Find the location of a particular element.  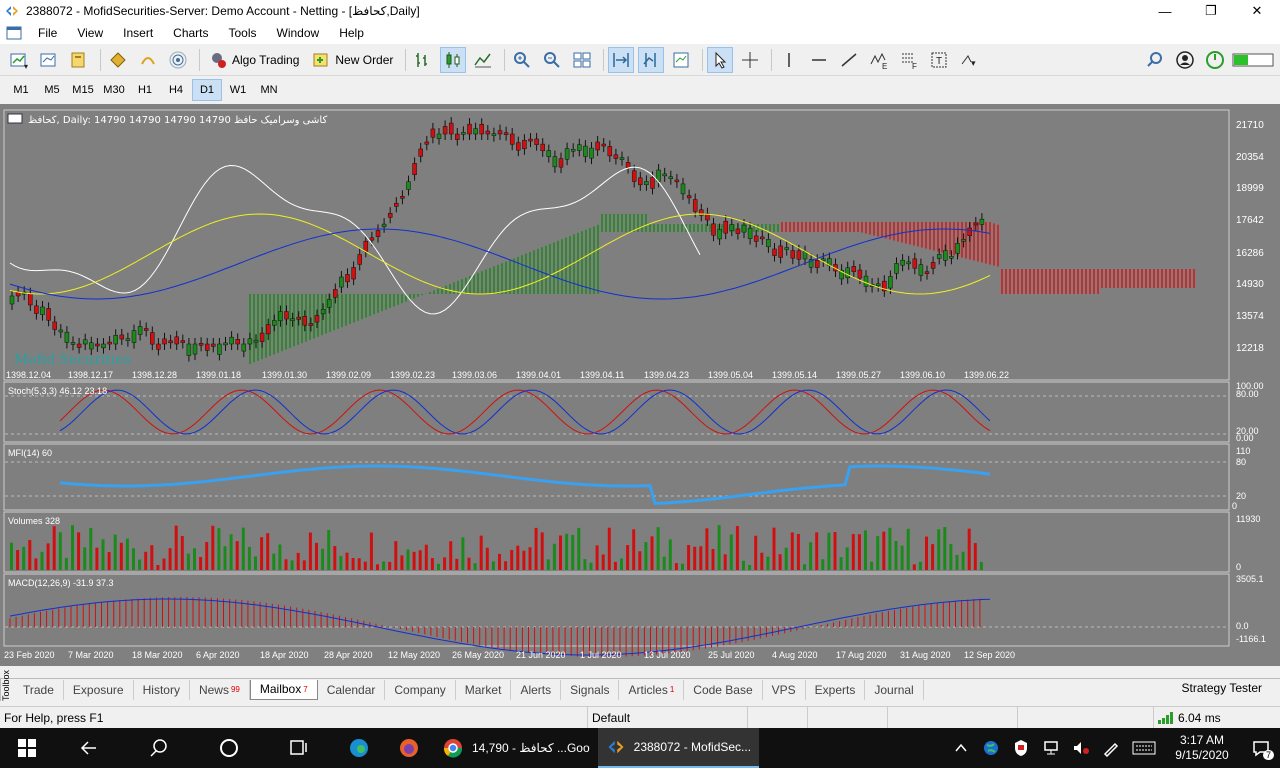

tab-company: Company is located at coordinates (420, 689).